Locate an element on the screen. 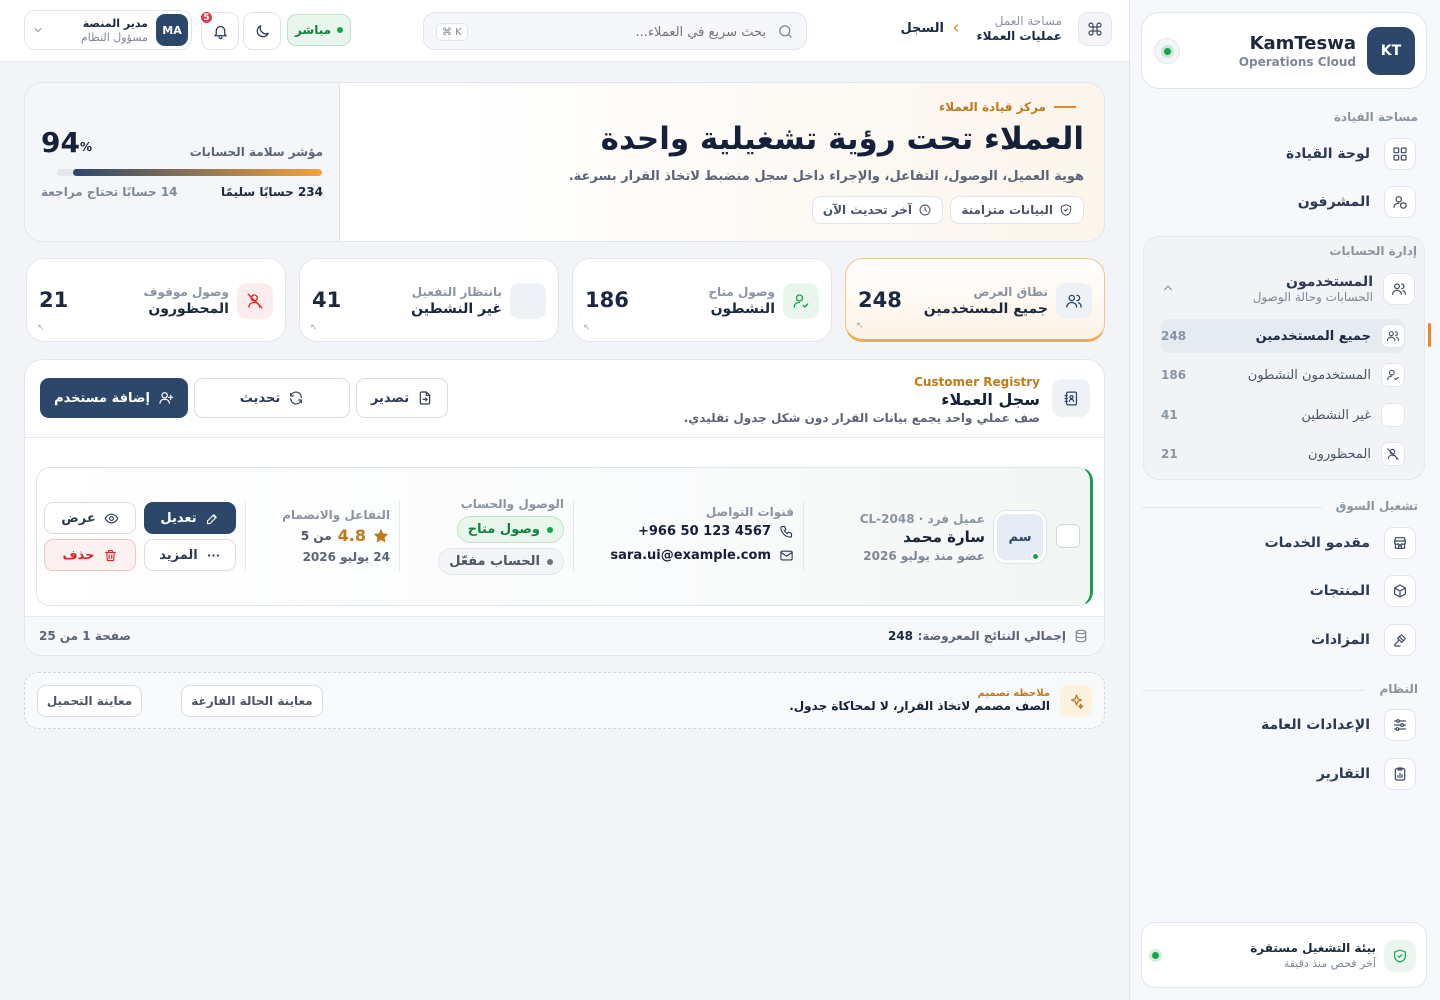 This screenshot has height=1000, width=1440. trash-icon is located at coordinates (110, 555).